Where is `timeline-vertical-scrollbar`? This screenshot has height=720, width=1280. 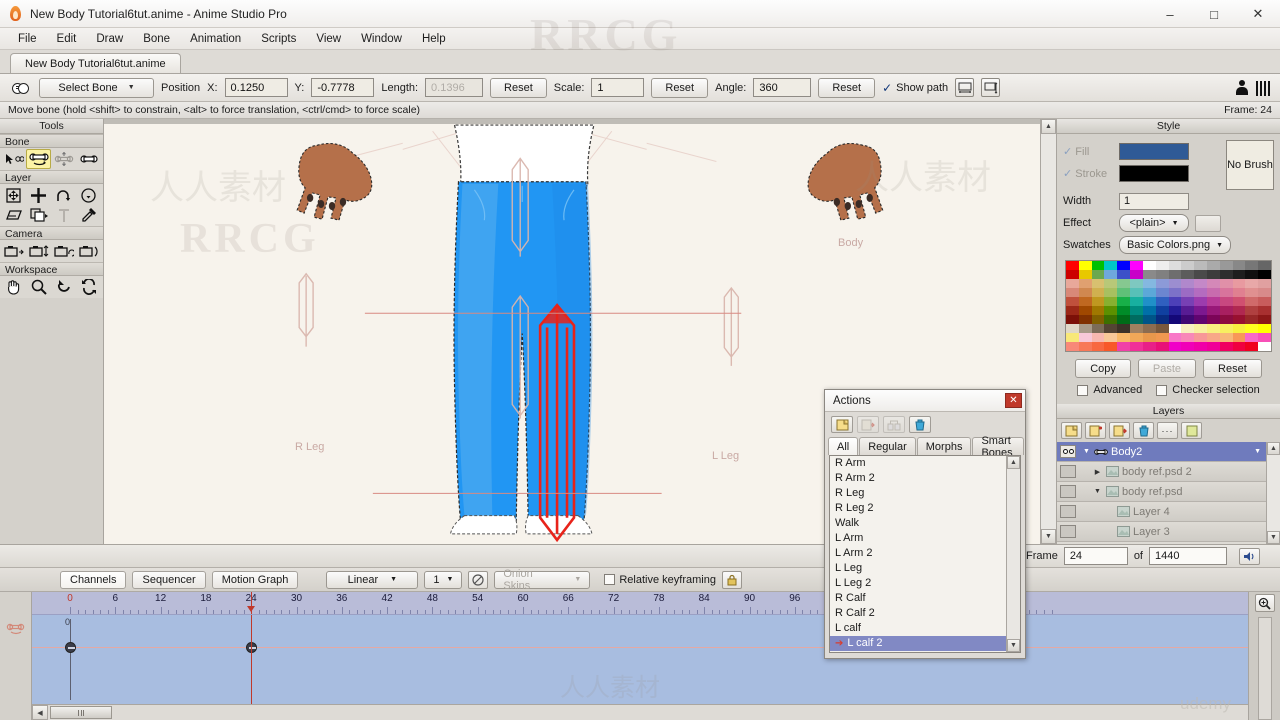
timeline-vertical-scrollbar is located at coordinates (1264, 668).